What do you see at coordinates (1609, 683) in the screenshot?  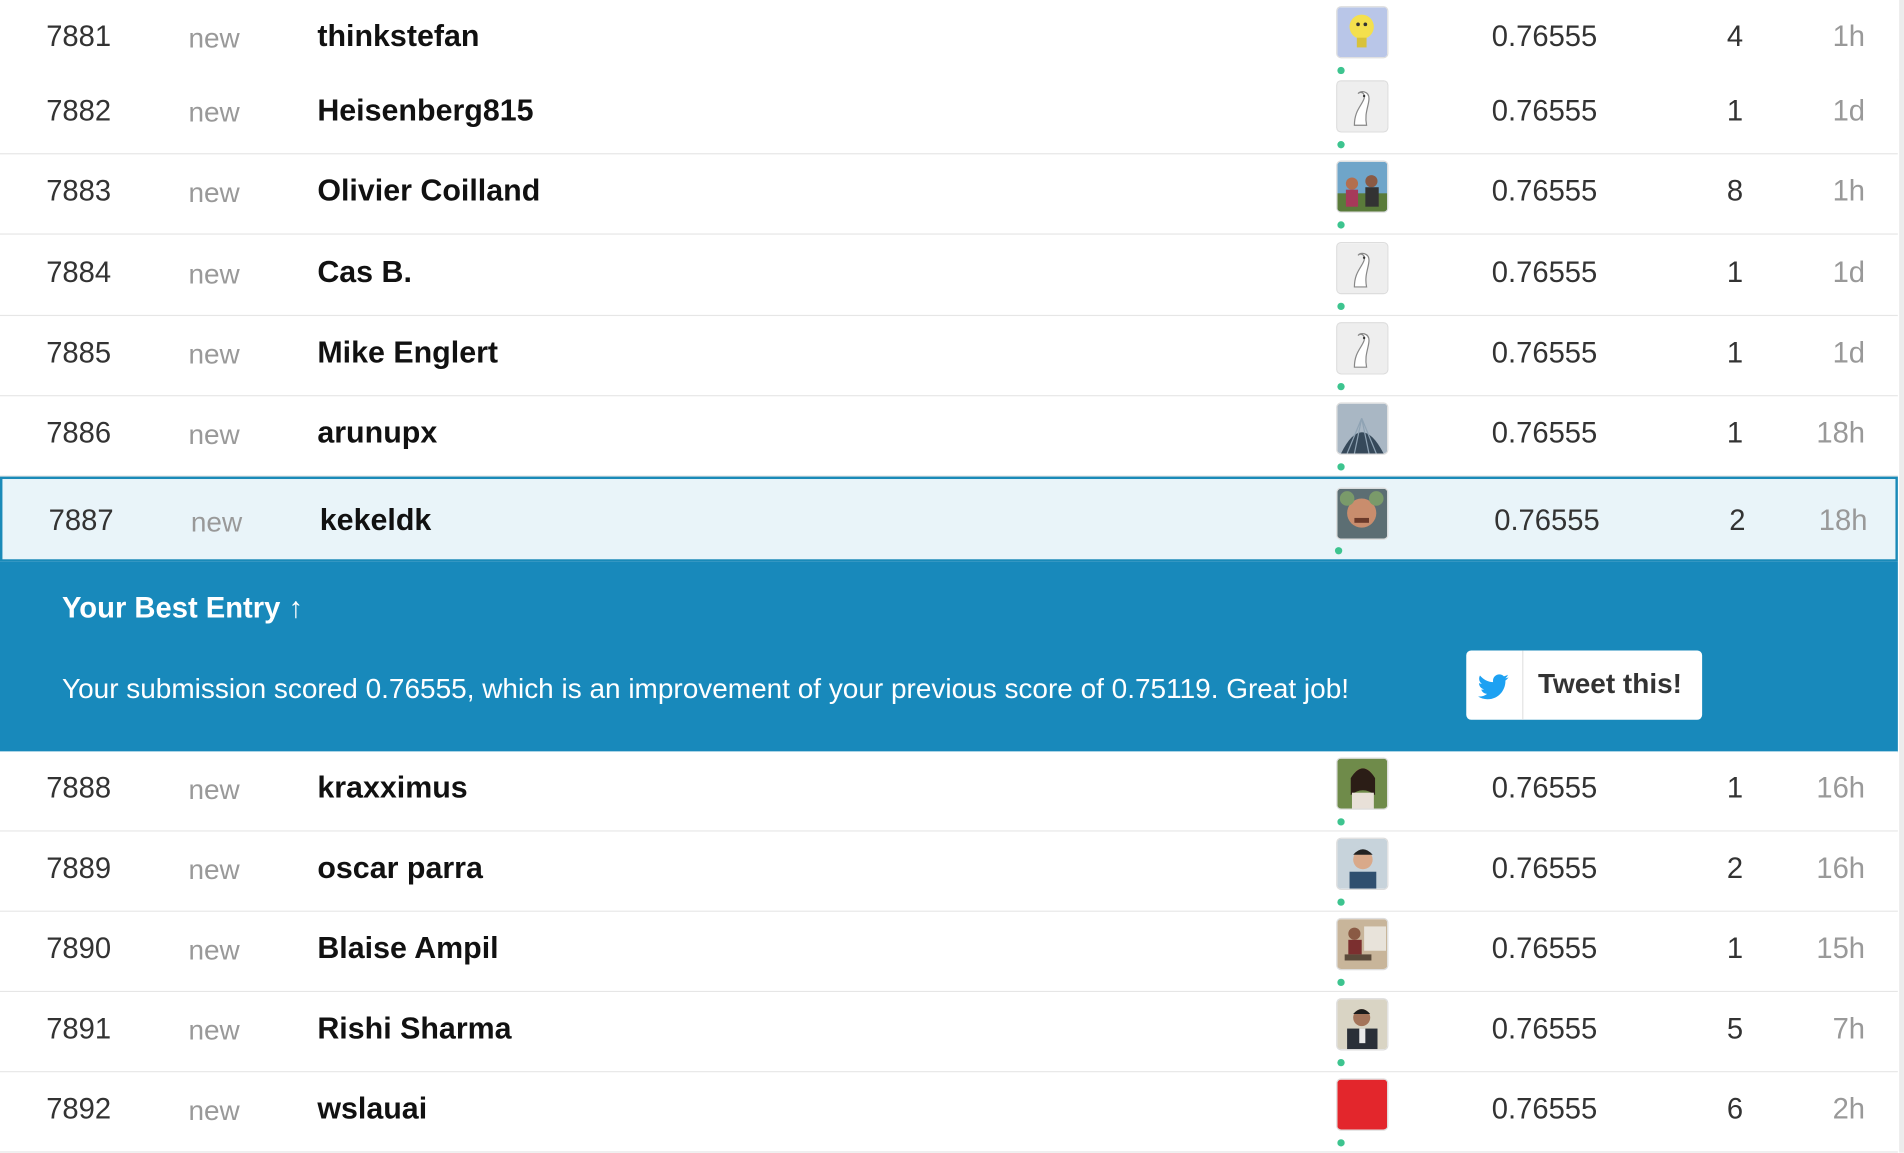 I see `tweet-button-label: Tweet this!` at bounding box center [1609, 683].